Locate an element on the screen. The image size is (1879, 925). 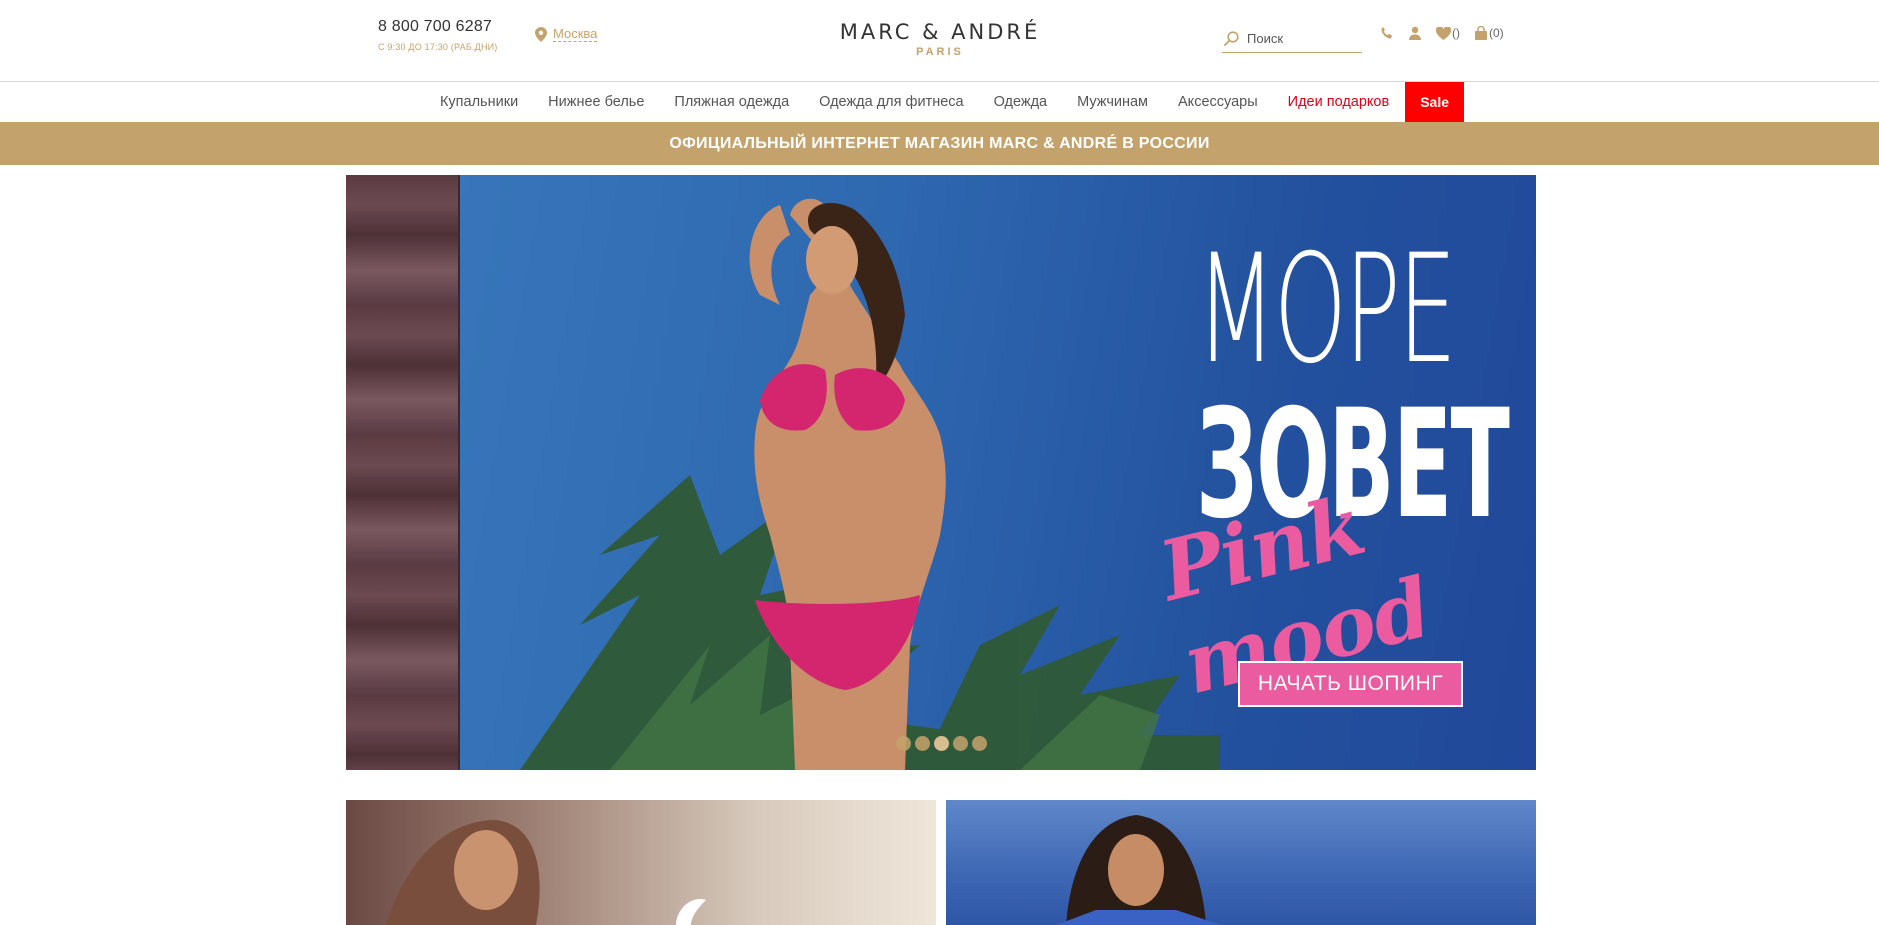
phone-icon is located at coordinates (1386, 33).